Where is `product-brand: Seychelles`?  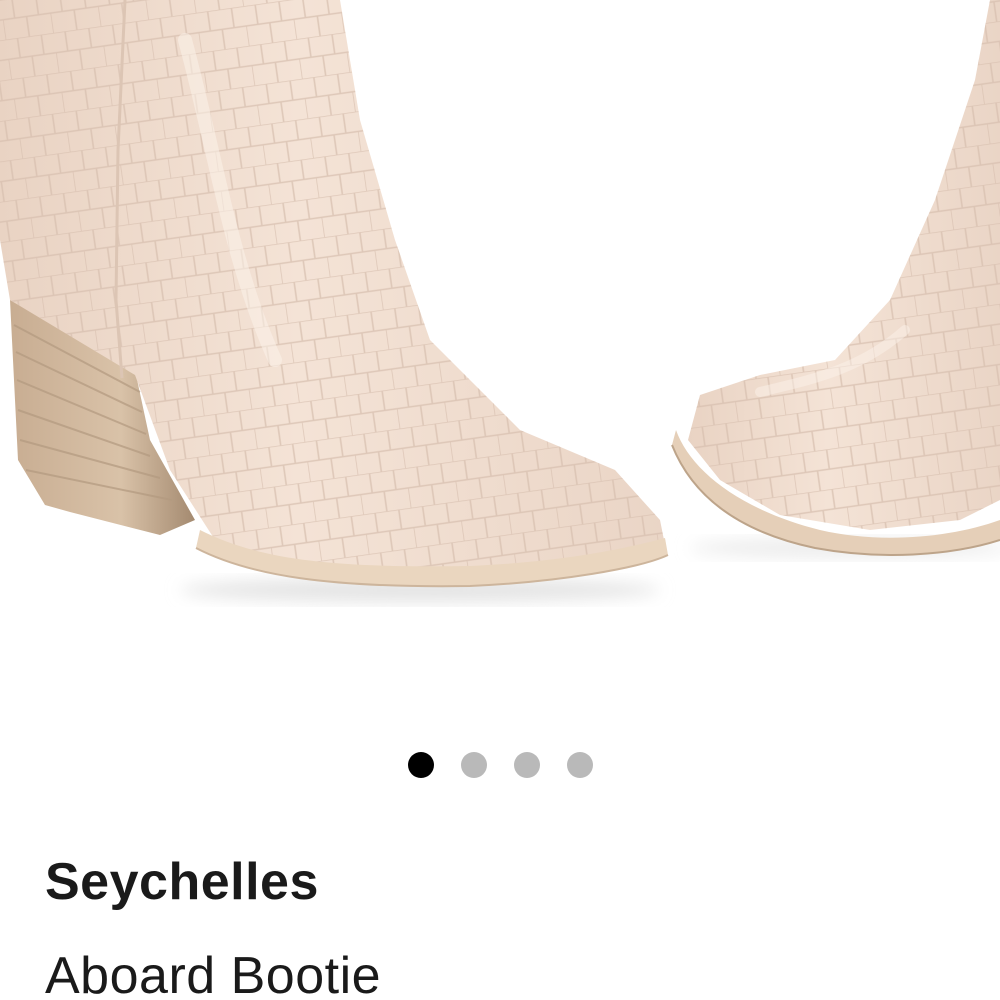 product-brand: Seychelles is located at coordinates (182, 882).